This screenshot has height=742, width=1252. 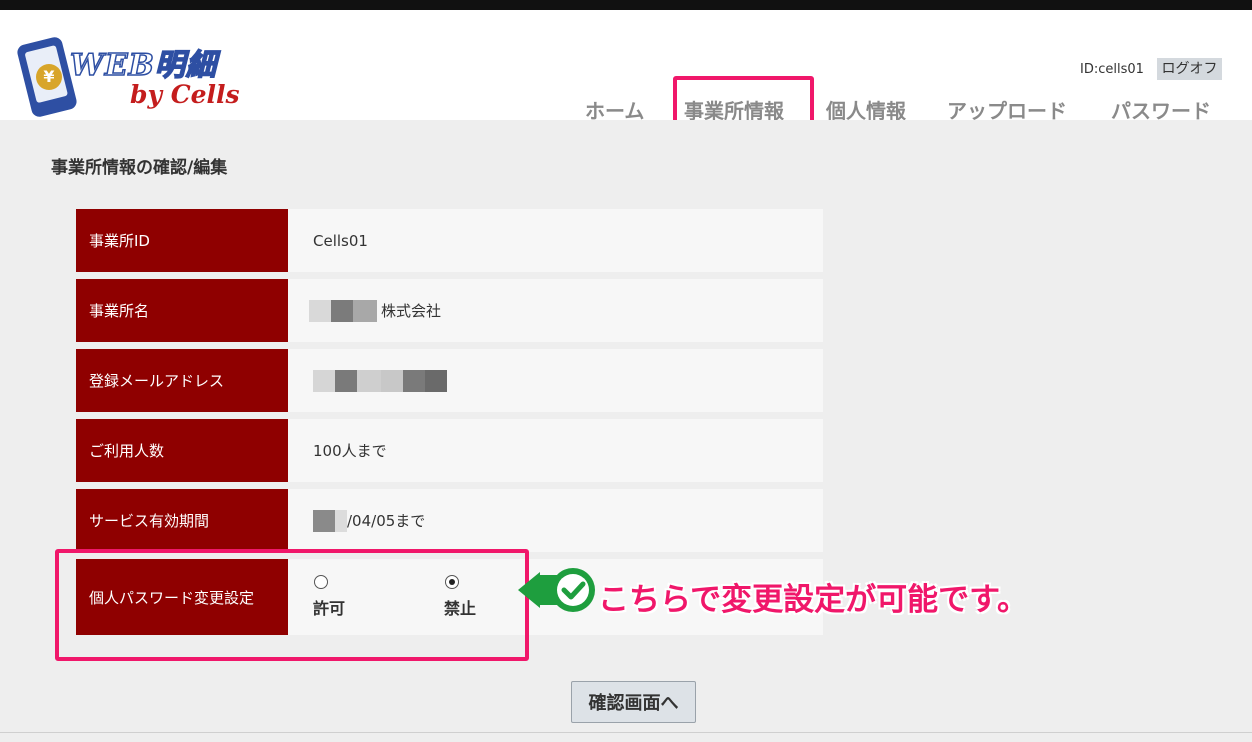 What do you see at coordinates (626, 5) in the screenshot?
I see `top-black-bar` at bounding box center [626, 5].